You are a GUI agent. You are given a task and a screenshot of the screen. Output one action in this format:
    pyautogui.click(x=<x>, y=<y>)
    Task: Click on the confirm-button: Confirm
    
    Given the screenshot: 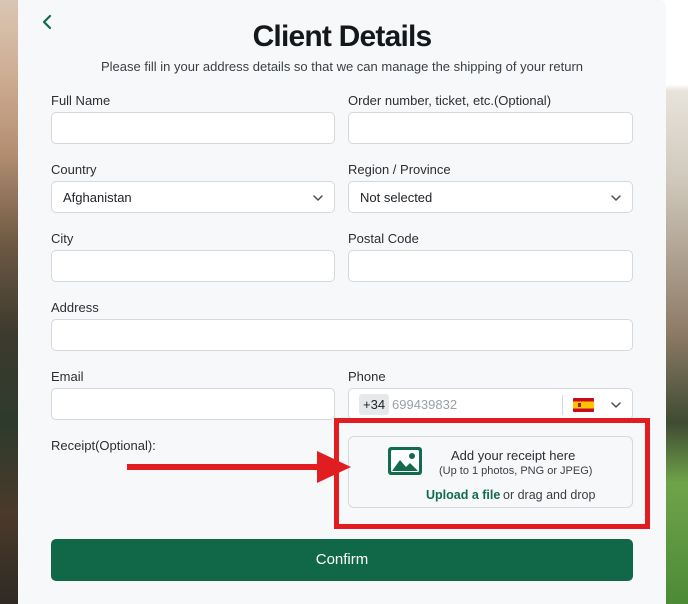 What is the action you would take?
    pyautogui.click(x=342, y=560)
    